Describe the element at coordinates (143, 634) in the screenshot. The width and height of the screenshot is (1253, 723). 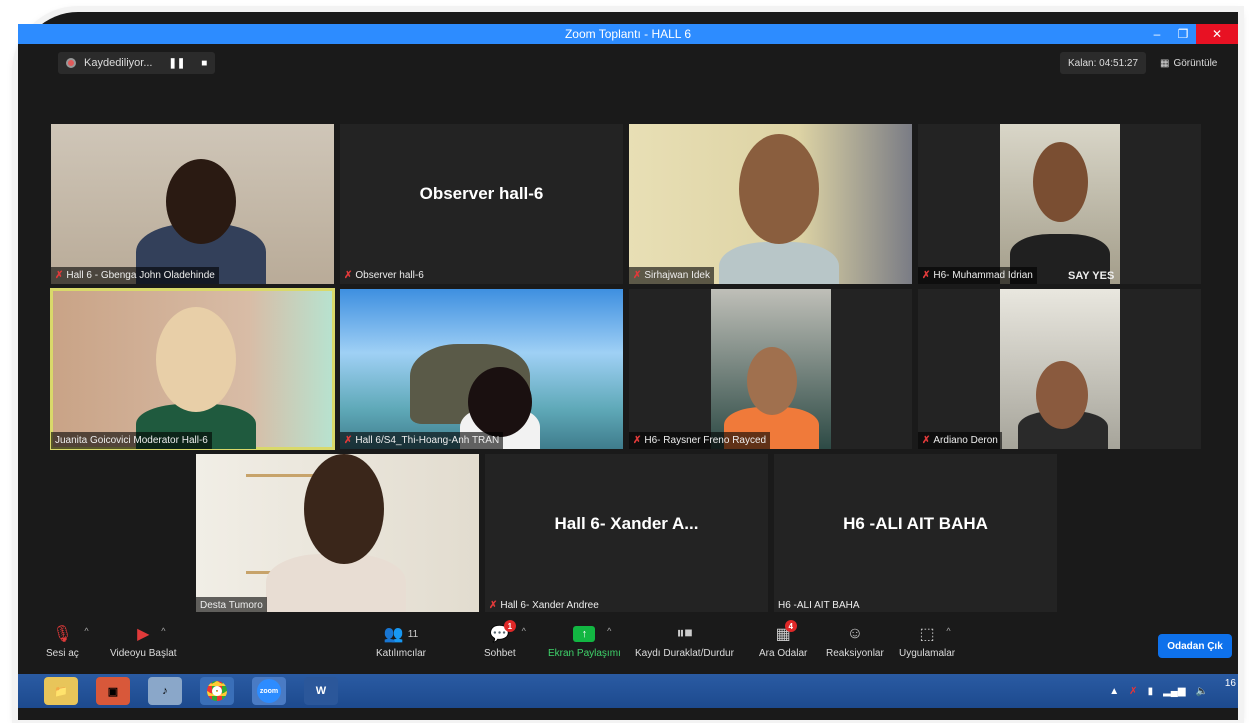
I see `video-off-icon: ▶` at that location.